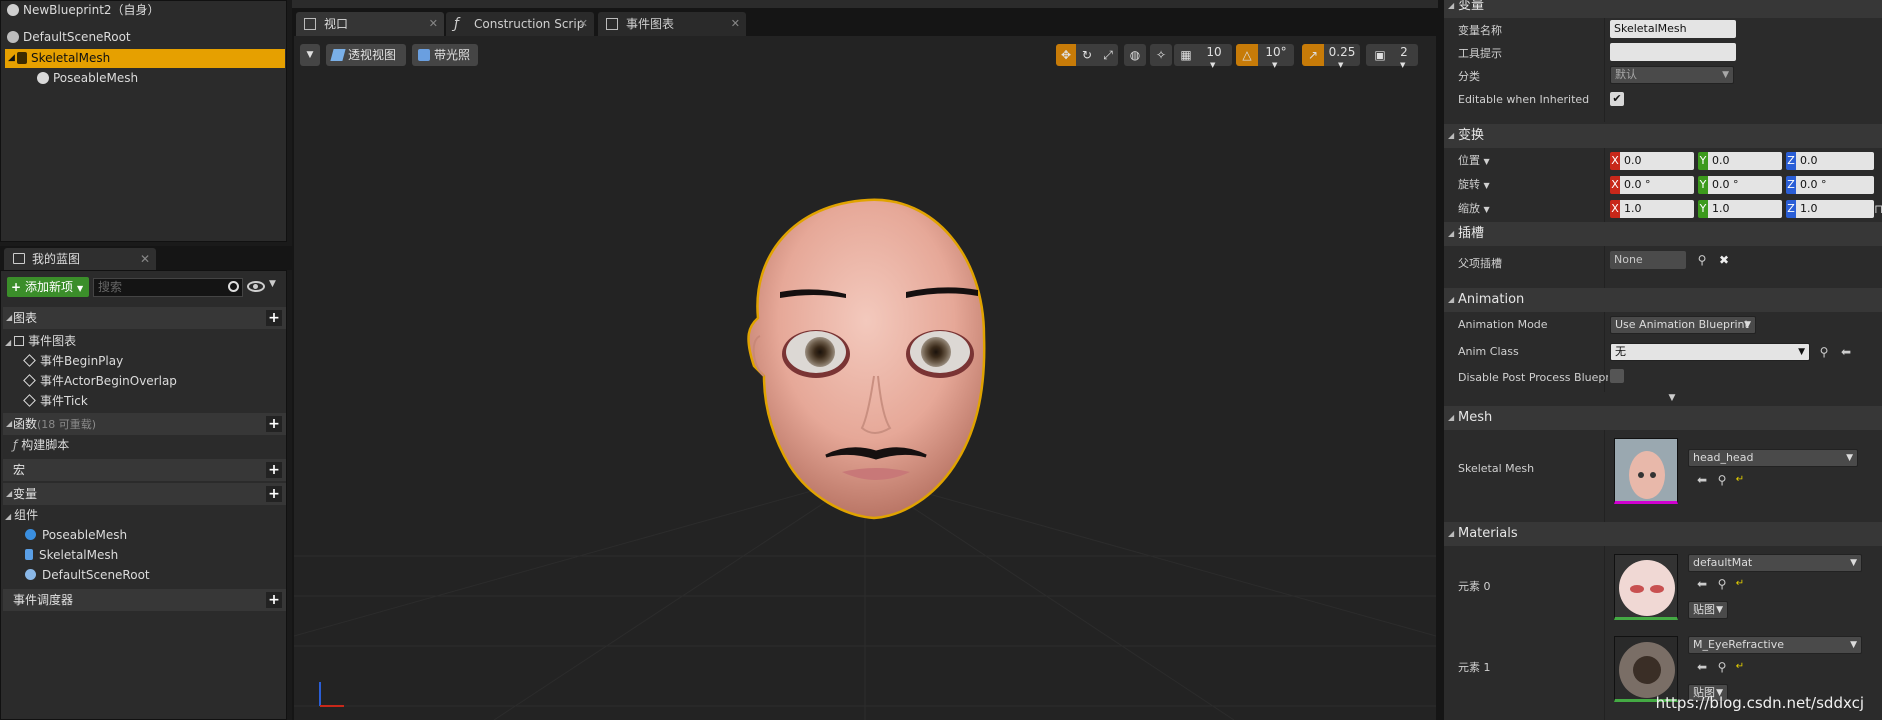  I want to click on section-variable: ◢ 变量, so click(1663, 9).